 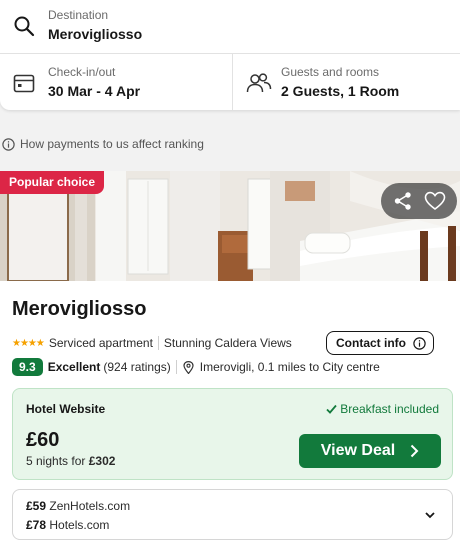 What do you see at coordinates (100, 343) in the screenshot?
I see `property-type: Serviced apartment` at bounding box center [100, 343].